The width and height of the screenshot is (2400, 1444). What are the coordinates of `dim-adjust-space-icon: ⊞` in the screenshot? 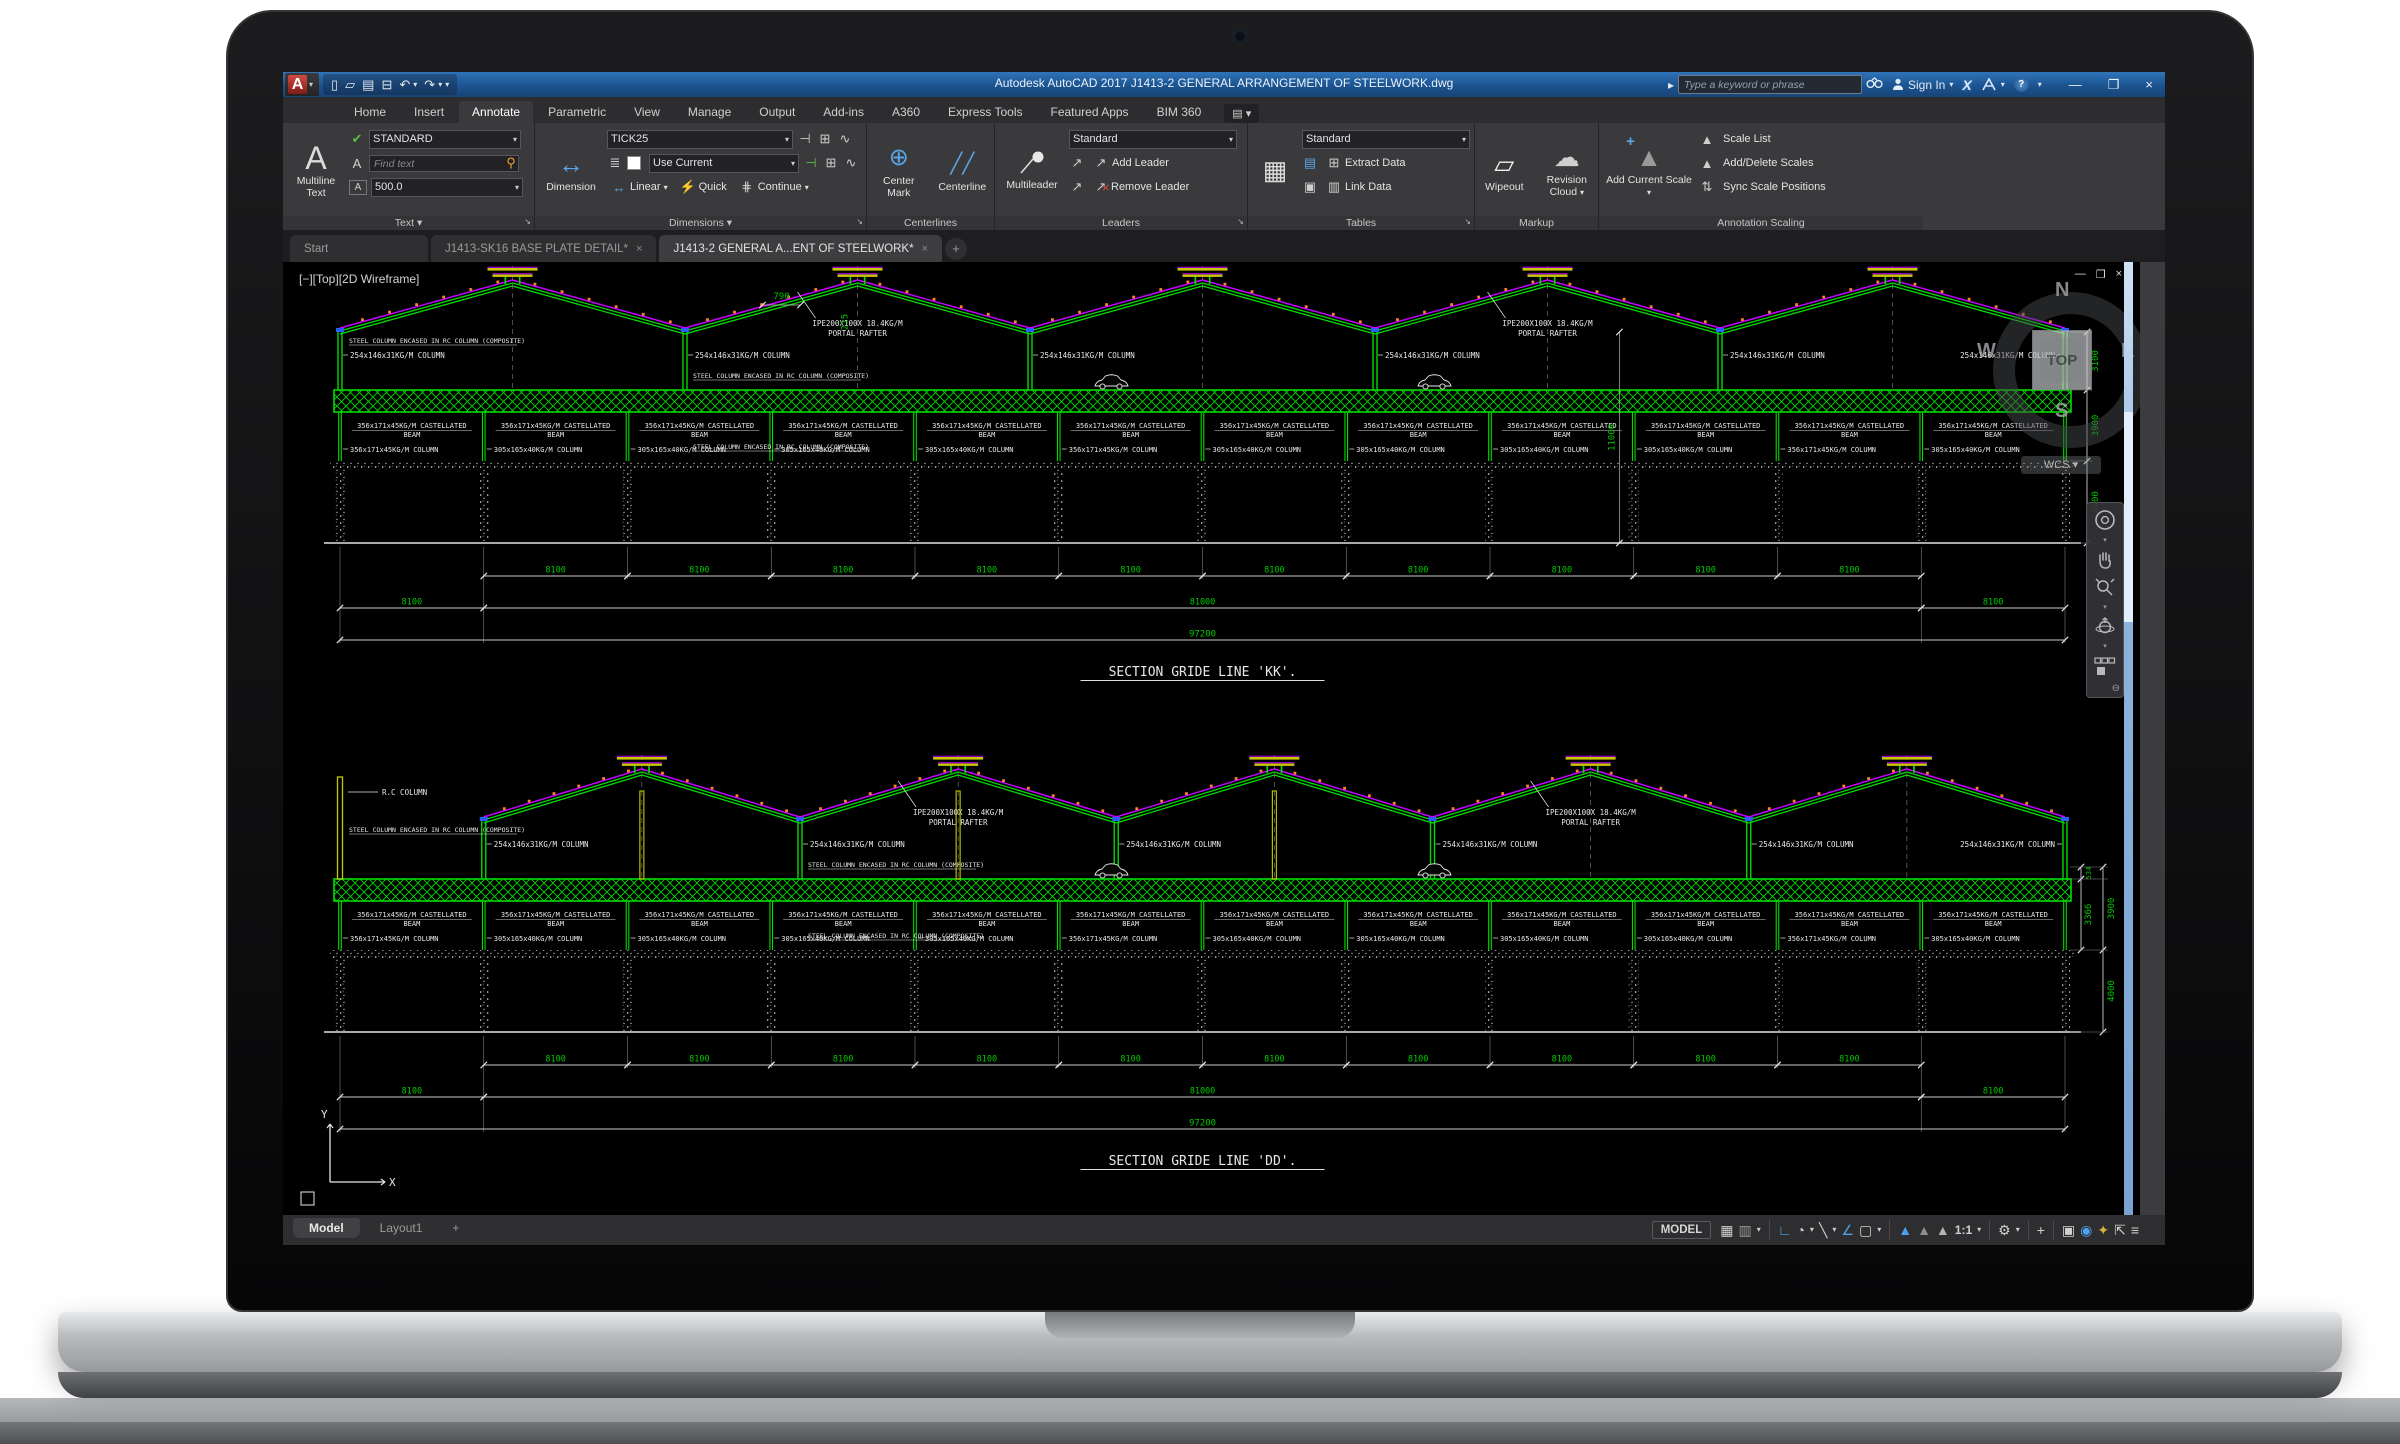 It's located at (825, 139).